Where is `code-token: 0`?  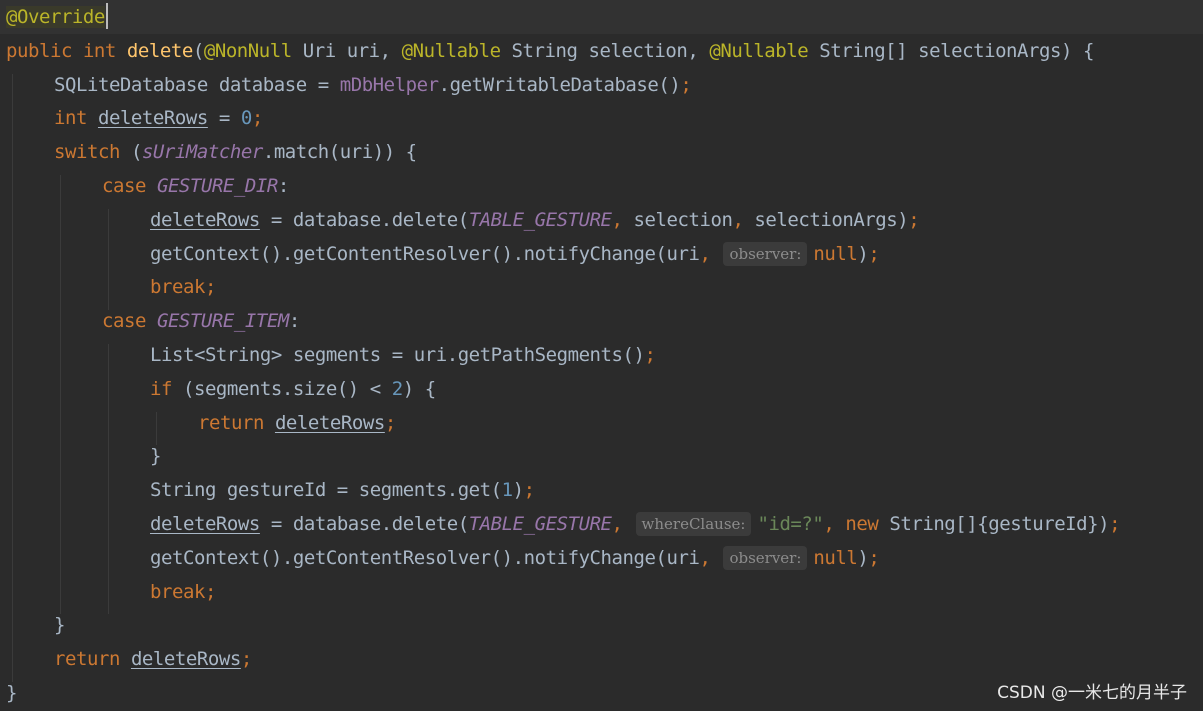
code-token: 0 is located at coordinates (246, 118).